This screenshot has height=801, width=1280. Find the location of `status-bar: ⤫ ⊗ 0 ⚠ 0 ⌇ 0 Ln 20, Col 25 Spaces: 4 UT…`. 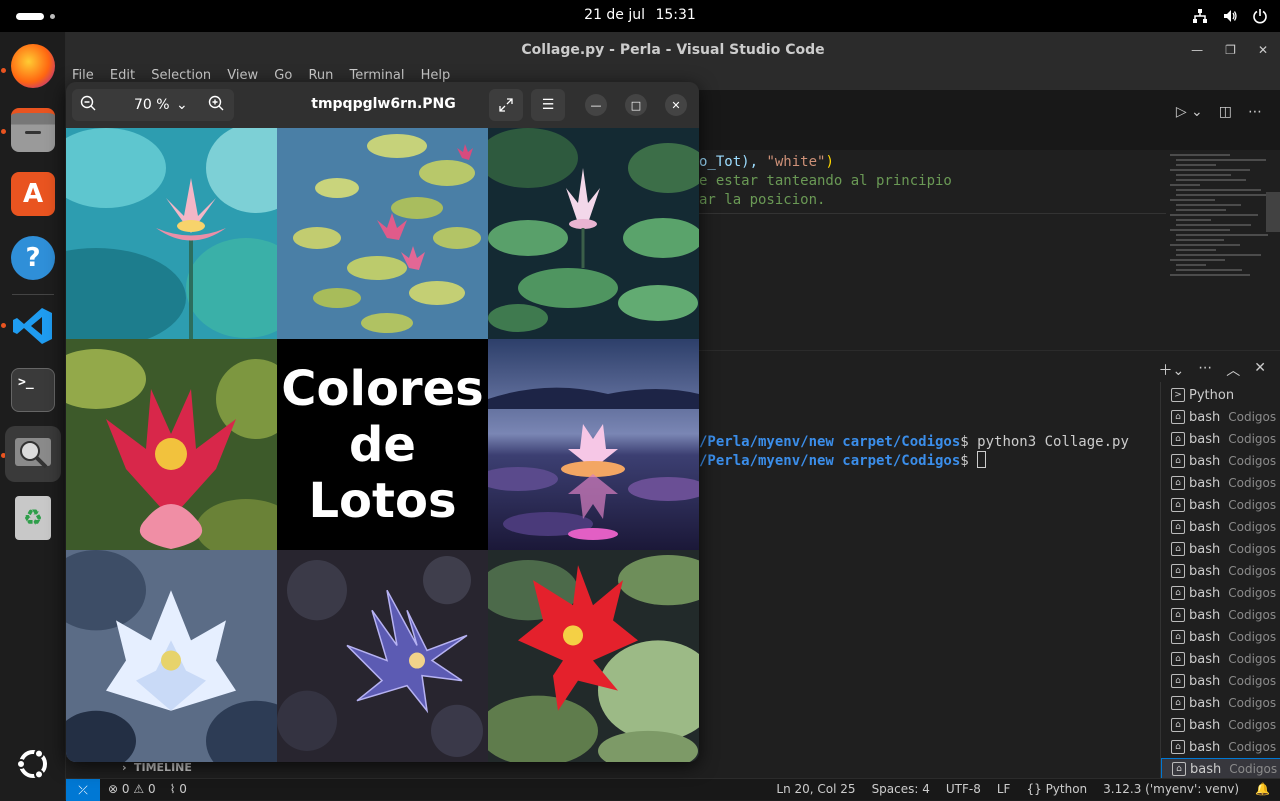

status-bar: ⤫ ⊗ 0 ⚠ 0 ⌇ 0 Ln 20, Col 25 Spaces: 4 UT… is located at coordinates (673, 789).